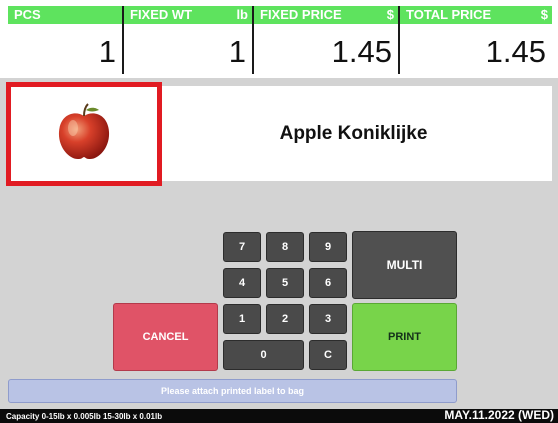 The width and height of the screenshot is (558, 423). Describe the element at coordinates (476, 40) in the screenshot. I see `total-price-cell: TOTAL PRICE $ 1.45` at that location.